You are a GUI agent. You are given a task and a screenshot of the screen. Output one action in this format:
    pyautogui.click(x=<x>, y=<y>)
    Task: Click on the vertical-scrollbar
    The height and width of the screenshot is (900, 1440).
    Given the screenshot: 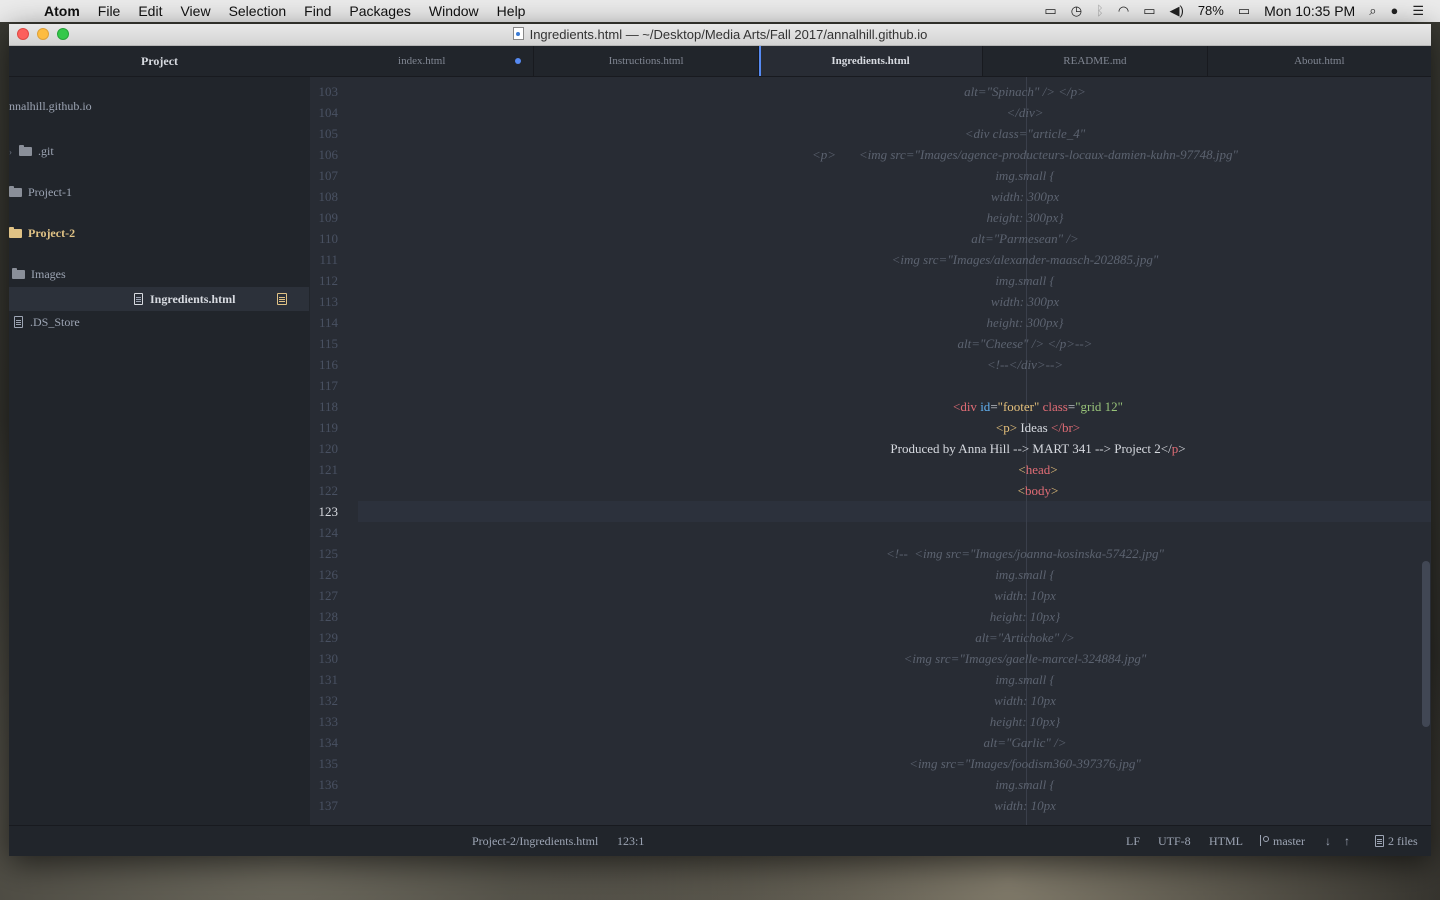 What is the action you would take?
    pyautogui.click(x=1426, y=644)
    